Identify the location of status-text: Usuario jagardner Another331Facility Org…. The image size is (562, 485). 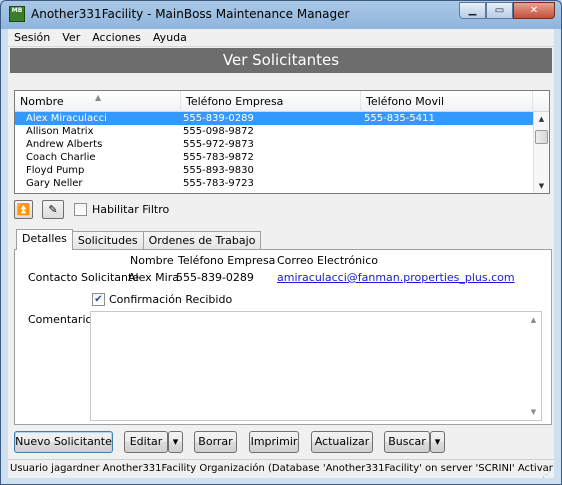
(281, 468).